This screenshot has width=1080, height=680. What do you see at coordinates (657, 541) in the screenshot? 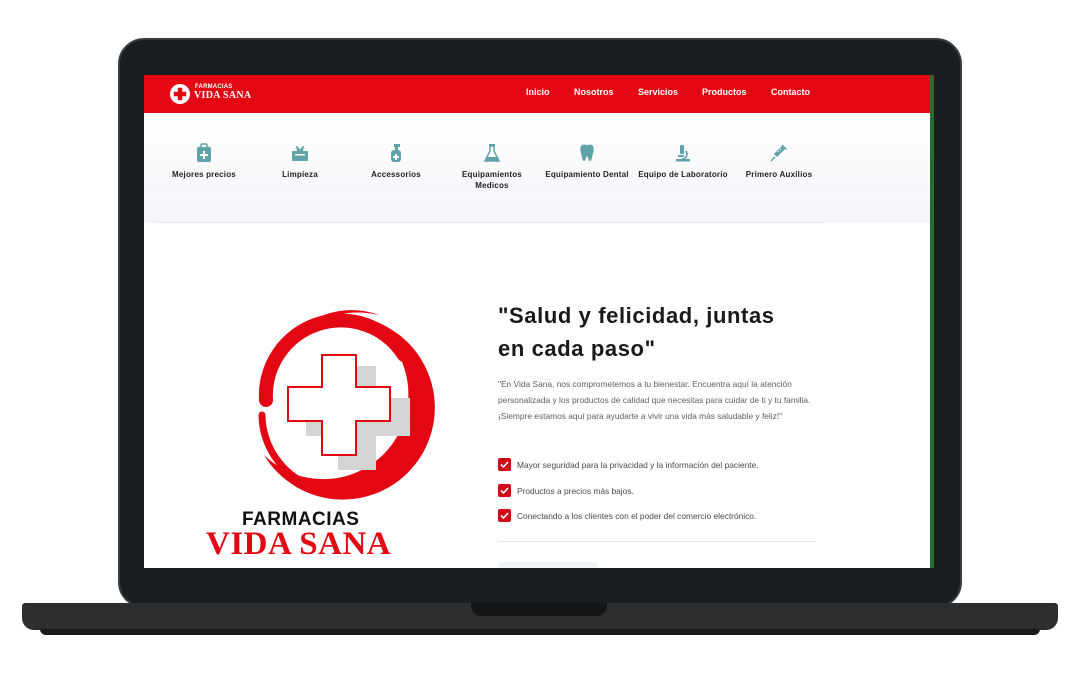
I see `hero-divider` at bounding box center [657, 541].